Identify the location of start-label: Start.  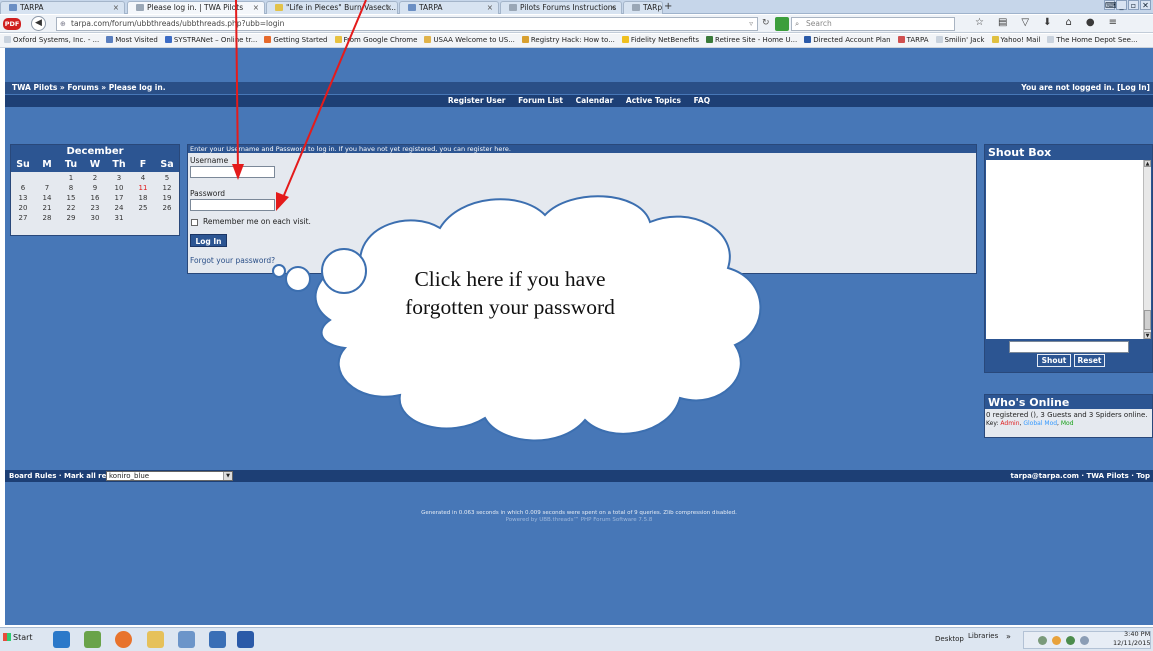
(23, 637).